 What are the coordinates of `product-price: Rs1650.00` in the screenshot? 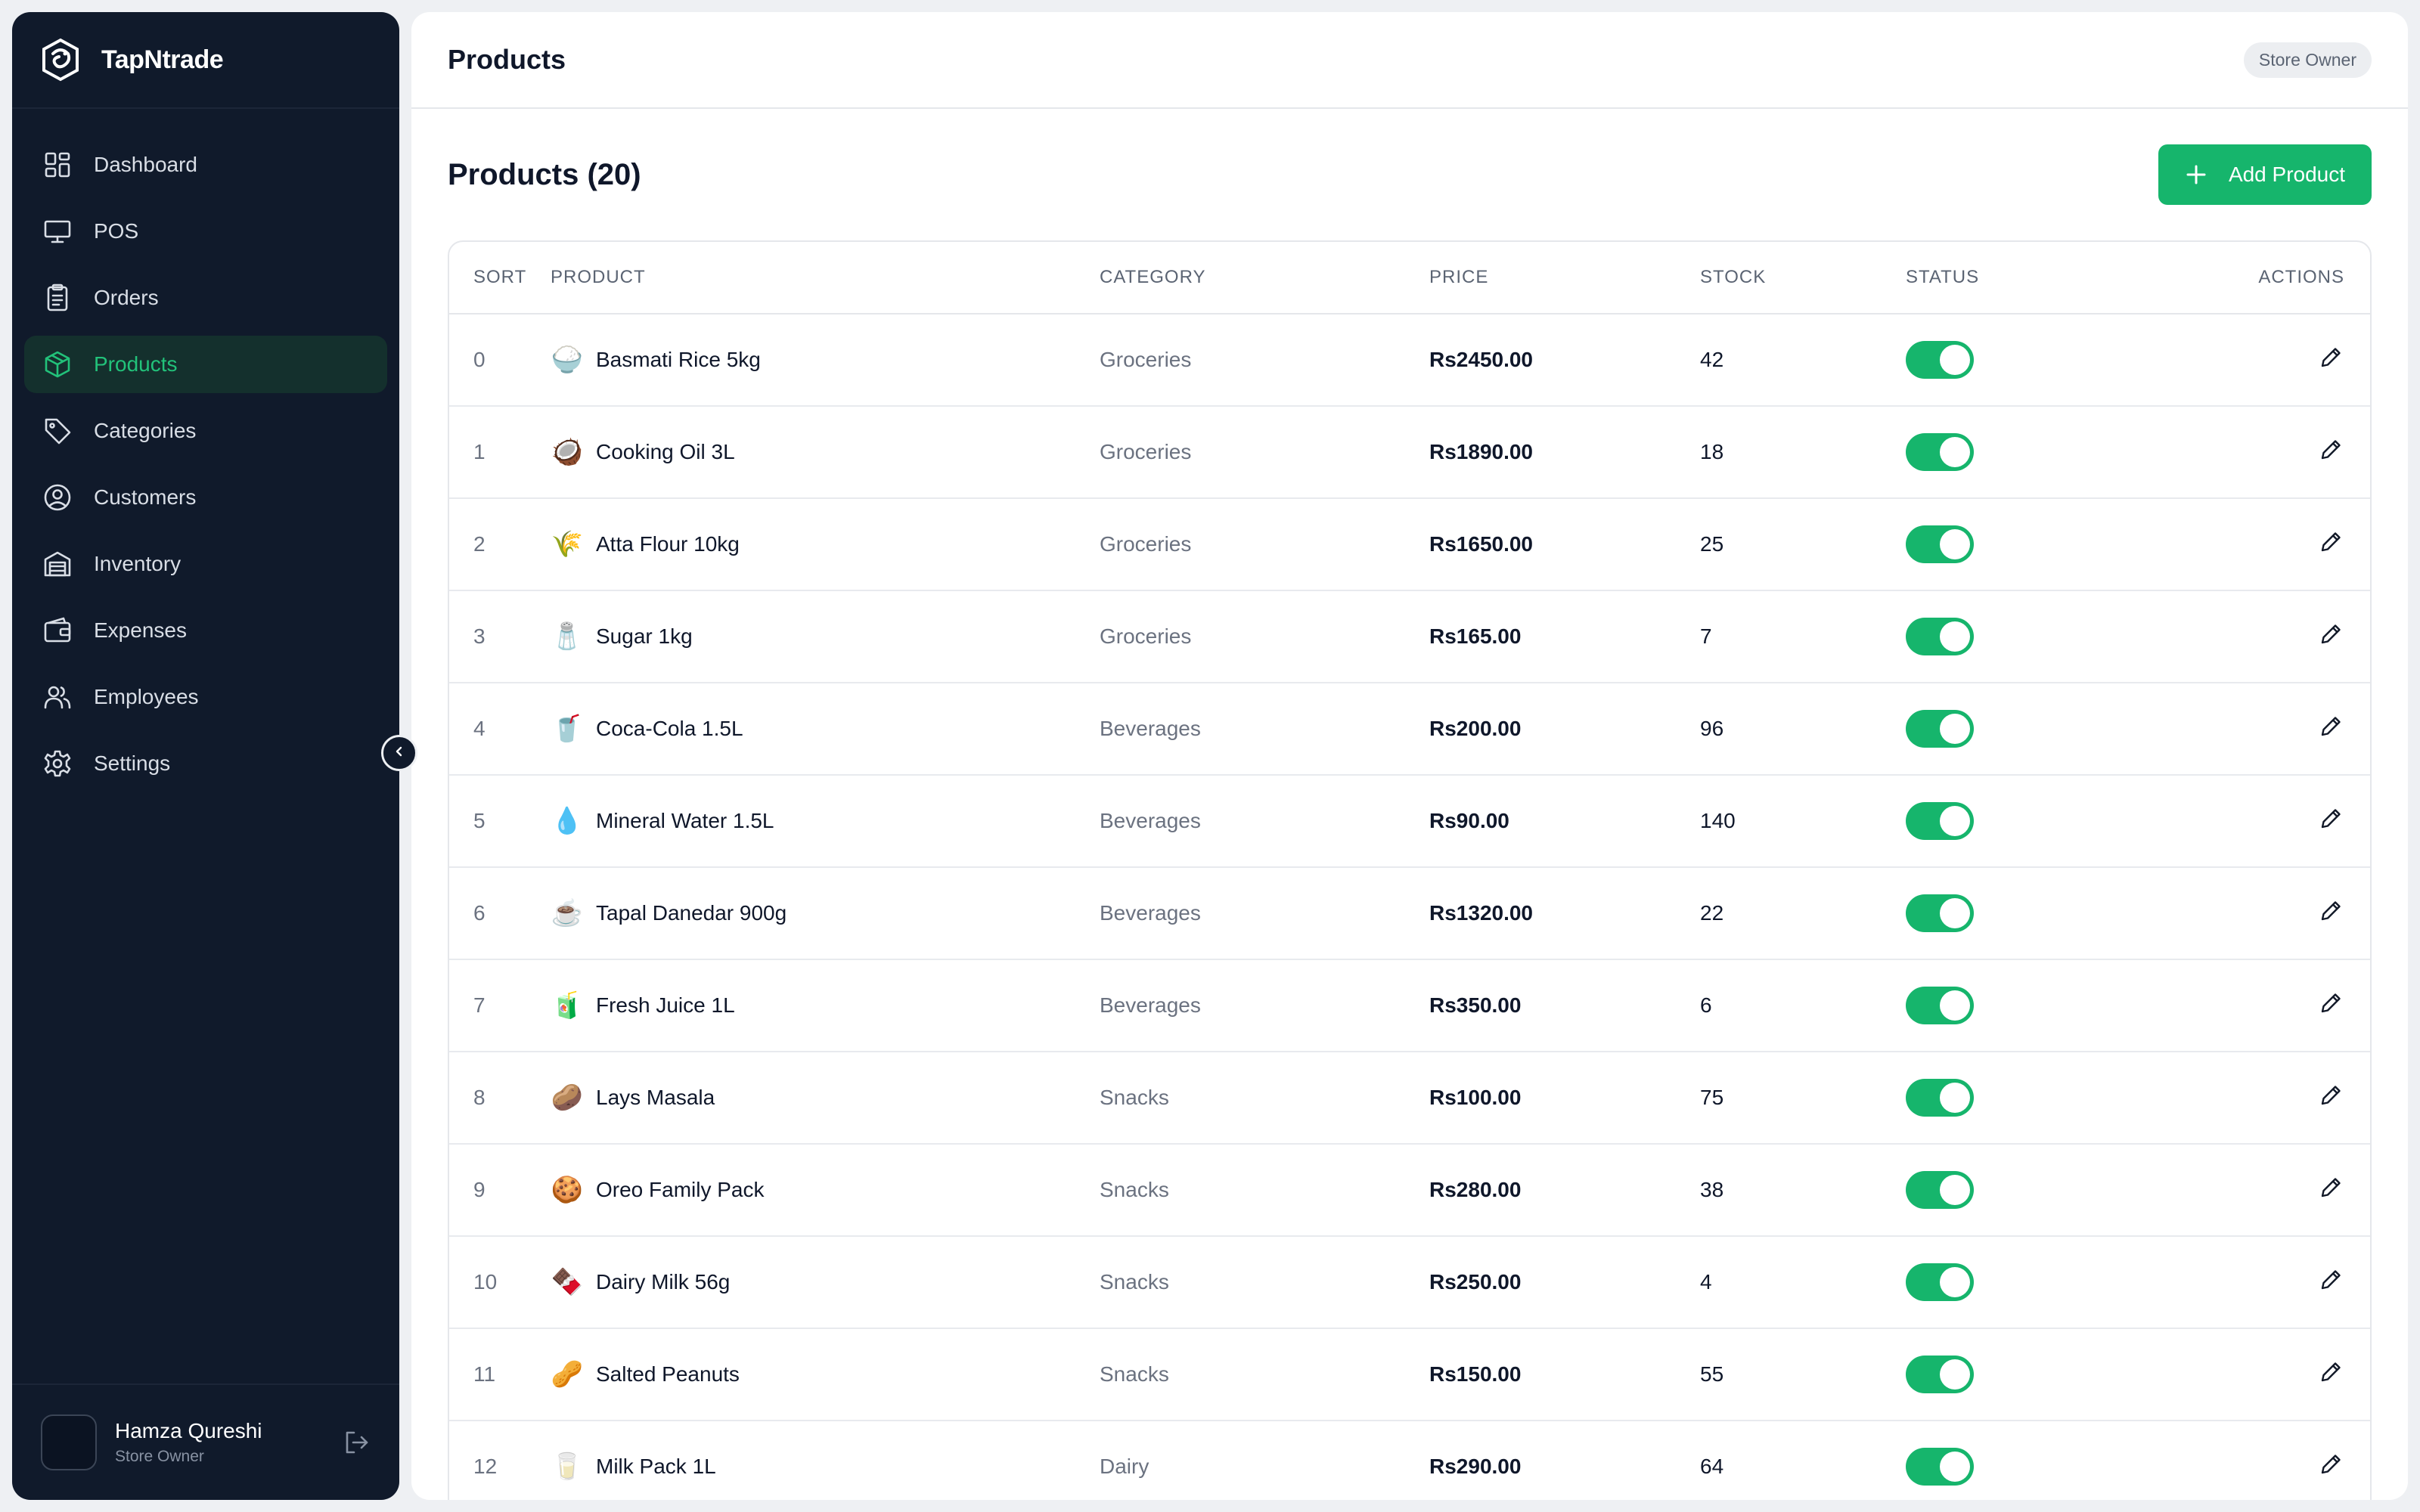 It's located at (1481, 544).